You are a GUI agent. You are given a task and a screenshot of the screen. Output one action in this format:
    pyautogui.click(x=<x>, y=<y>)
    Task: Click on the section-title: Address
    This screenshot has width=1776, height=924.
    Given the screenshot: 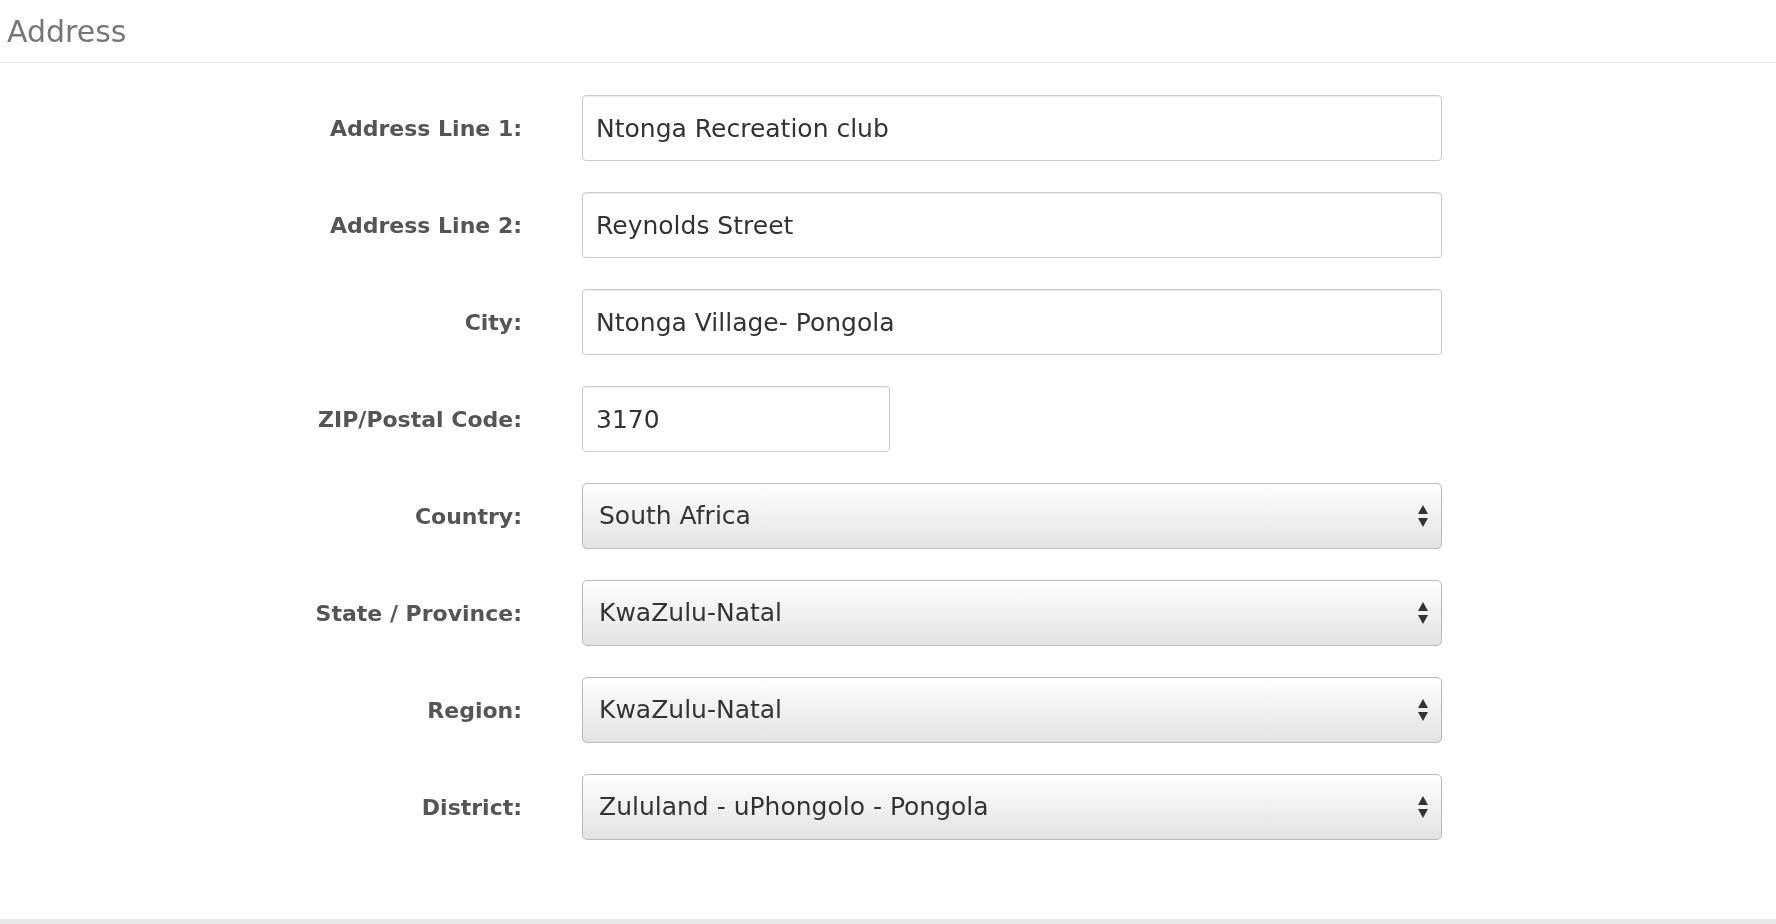 What is the action you would take?
    pyautogui.click(x=67, y=31)
    